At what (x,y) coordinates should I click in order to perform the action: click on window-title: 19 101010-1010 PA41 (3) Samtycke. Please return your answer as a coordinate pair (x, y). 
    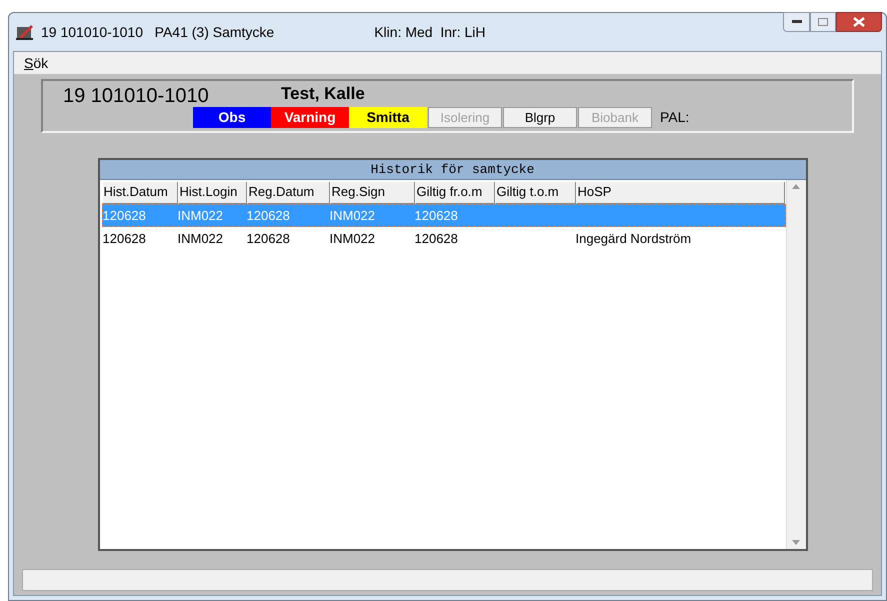
    Looking at the image, I should click on (157, 32).